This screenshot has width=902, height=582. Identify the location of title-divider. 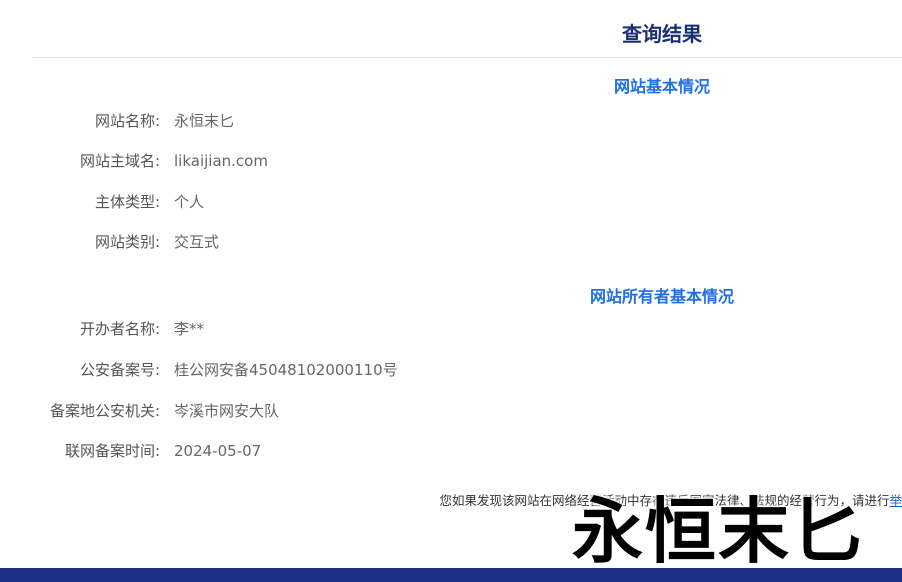
(467, 57).